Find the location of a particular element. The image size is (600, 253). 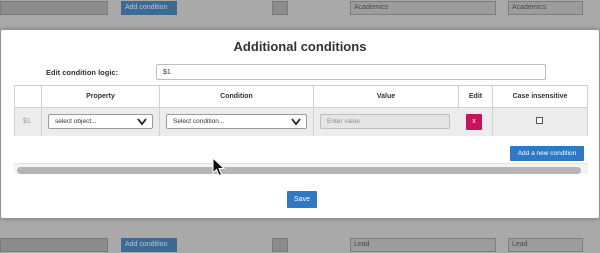

mouse-pointer-icon is located at coordinates (219, 167).